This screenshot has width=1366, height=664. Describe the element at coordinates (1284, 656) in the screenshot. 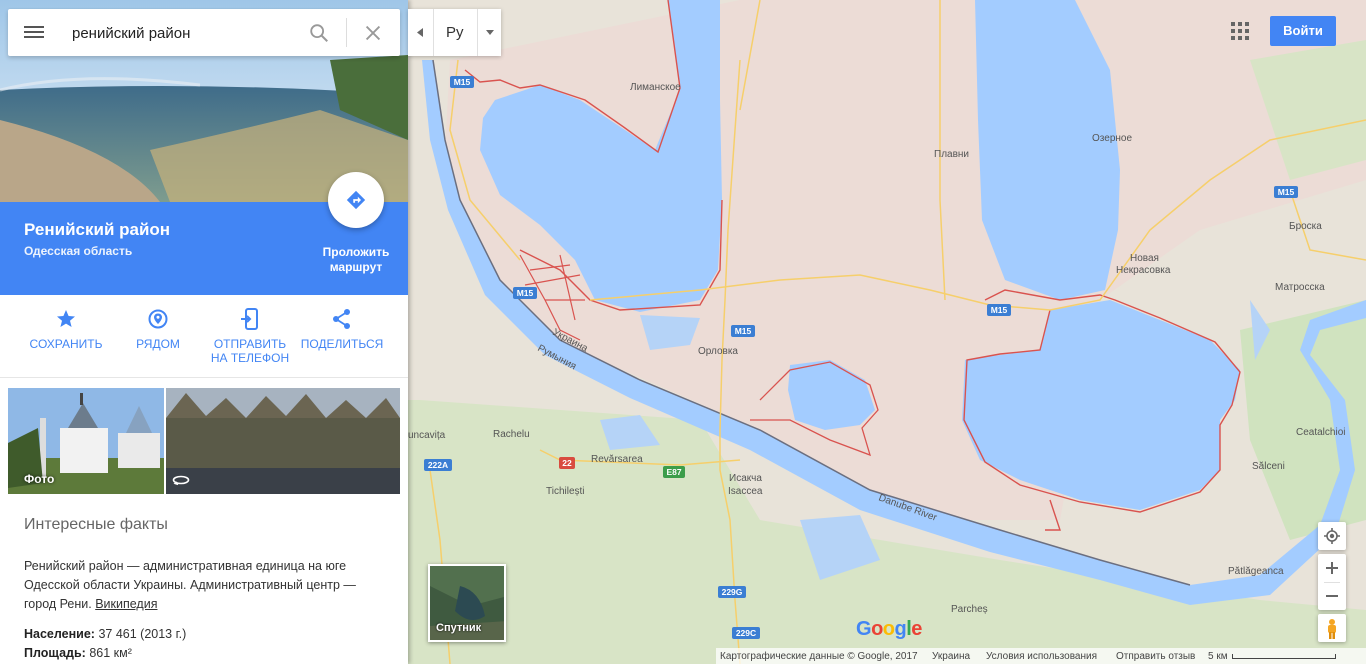

I see `scale-bar` at that location.